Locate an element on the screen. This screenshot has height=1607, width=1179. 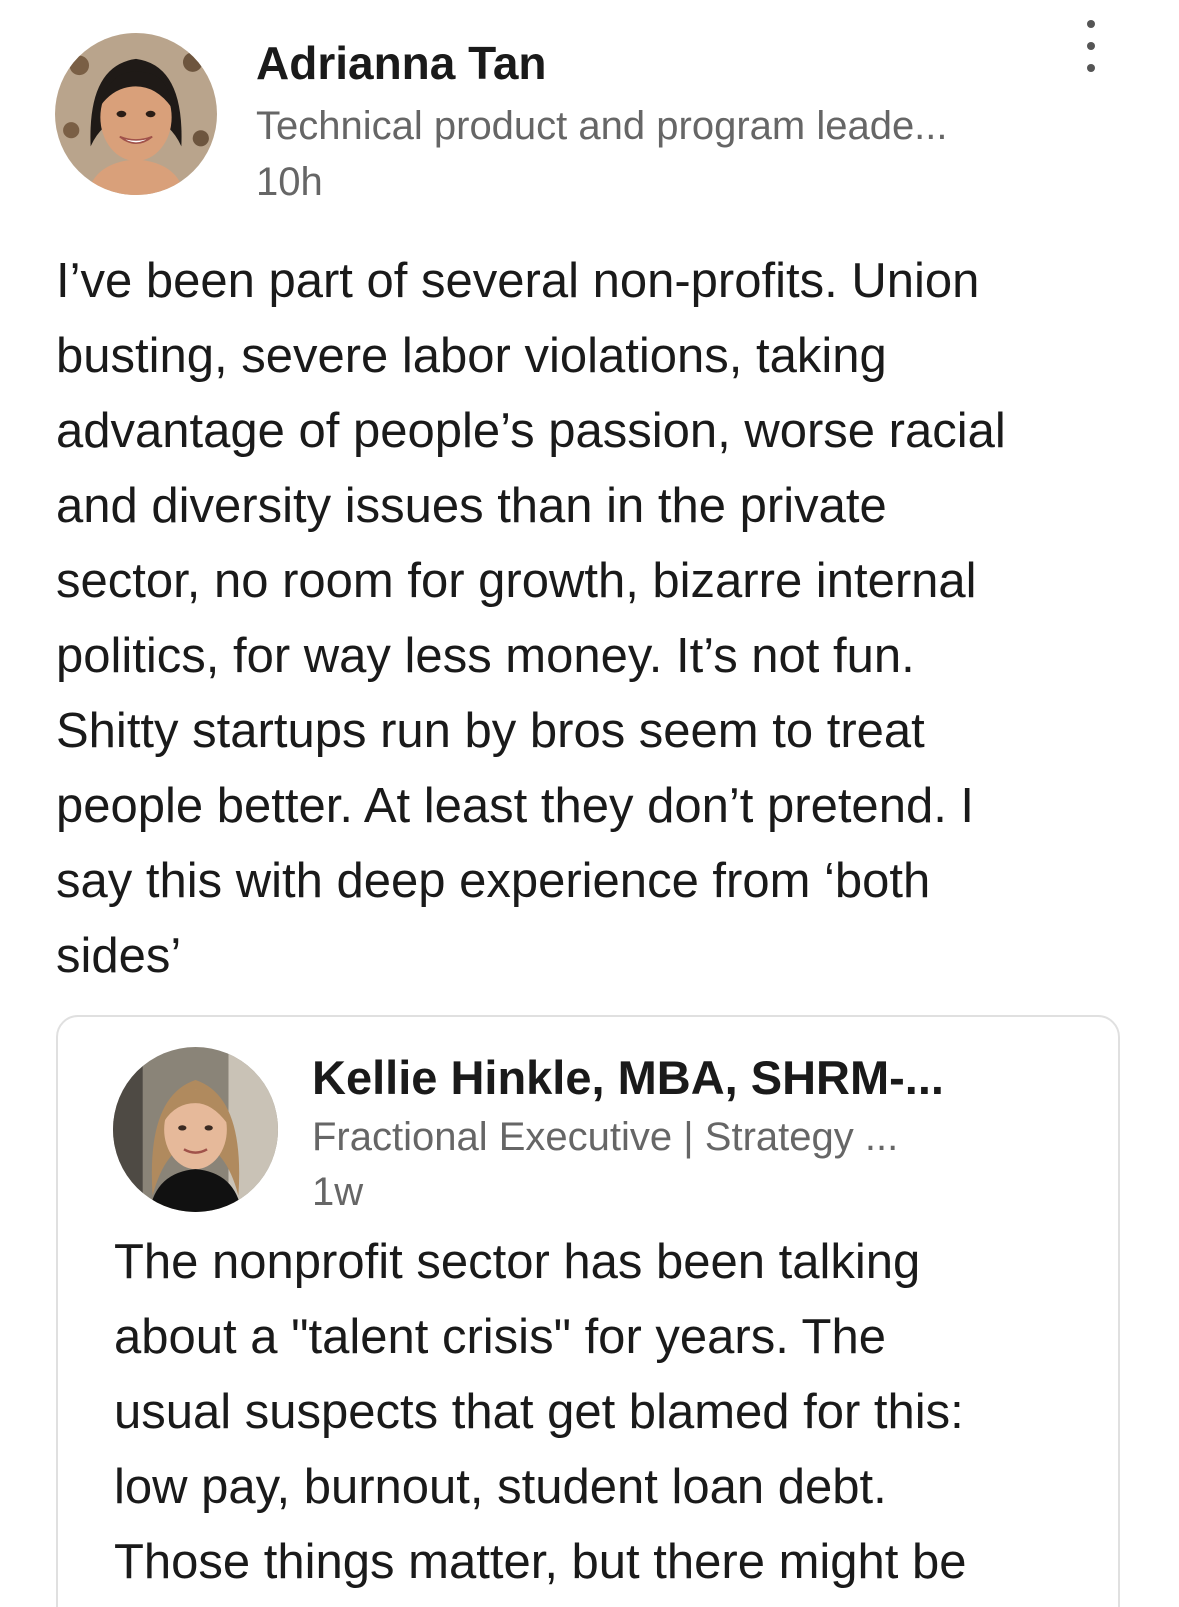
reshared-text-line: The nonprofit sector has been talking is located at coordinates (517, 1262).